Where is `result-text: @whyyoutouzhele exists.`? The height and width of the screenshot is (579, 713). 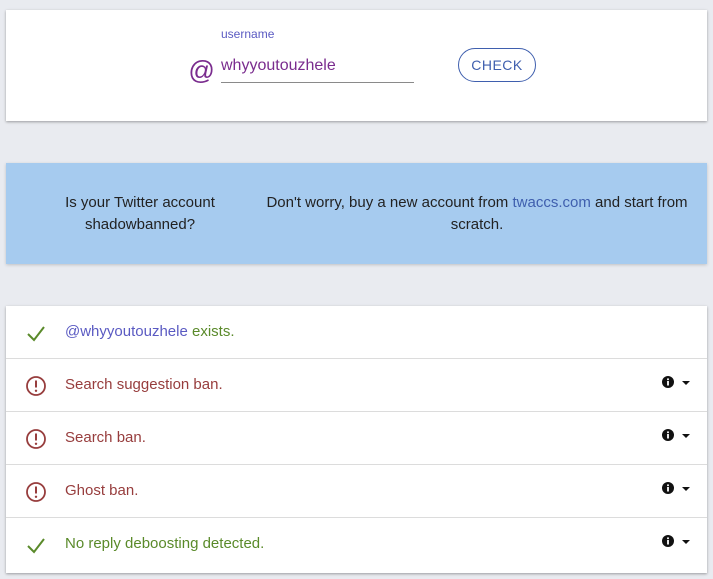
result-text: @whyyoutouzhele exists. is located at coordinates (150, 332).